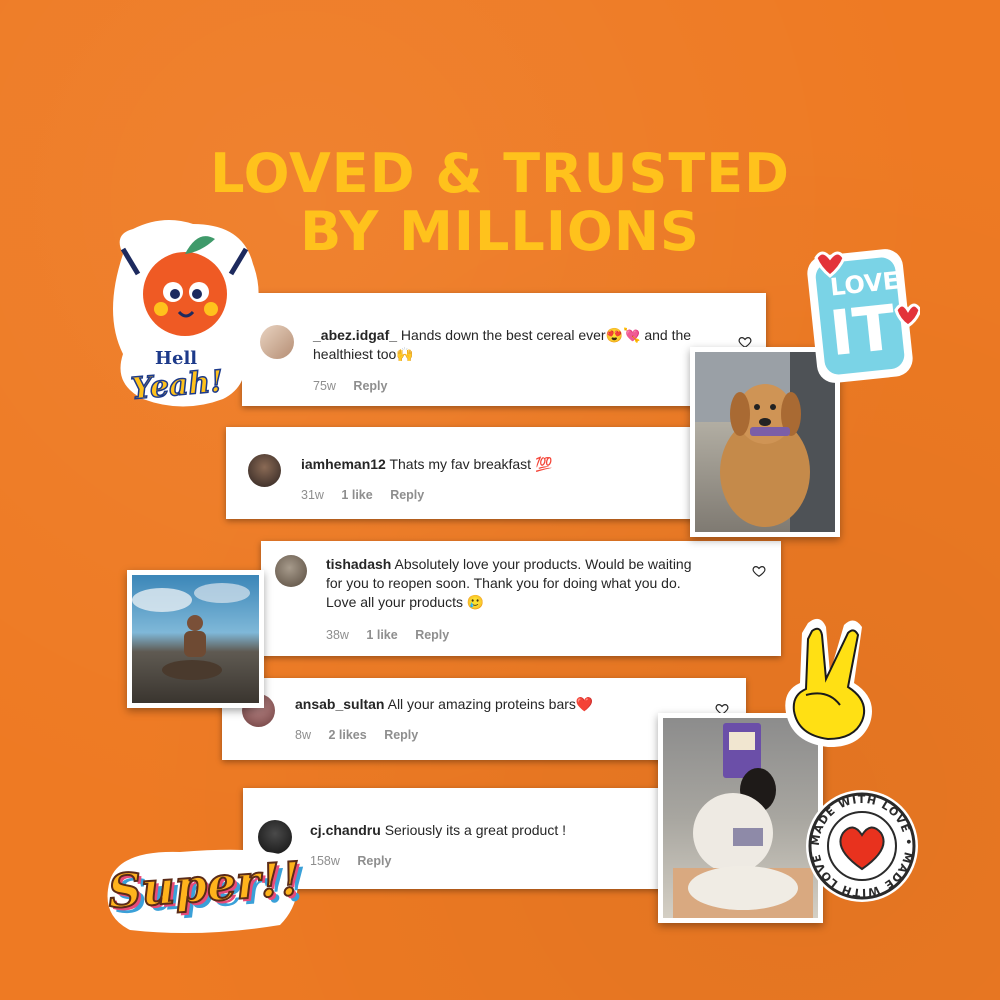  Describe the element at coordinates (303, 735) in the screenshot. I see `comment-time: 8w` at that location.